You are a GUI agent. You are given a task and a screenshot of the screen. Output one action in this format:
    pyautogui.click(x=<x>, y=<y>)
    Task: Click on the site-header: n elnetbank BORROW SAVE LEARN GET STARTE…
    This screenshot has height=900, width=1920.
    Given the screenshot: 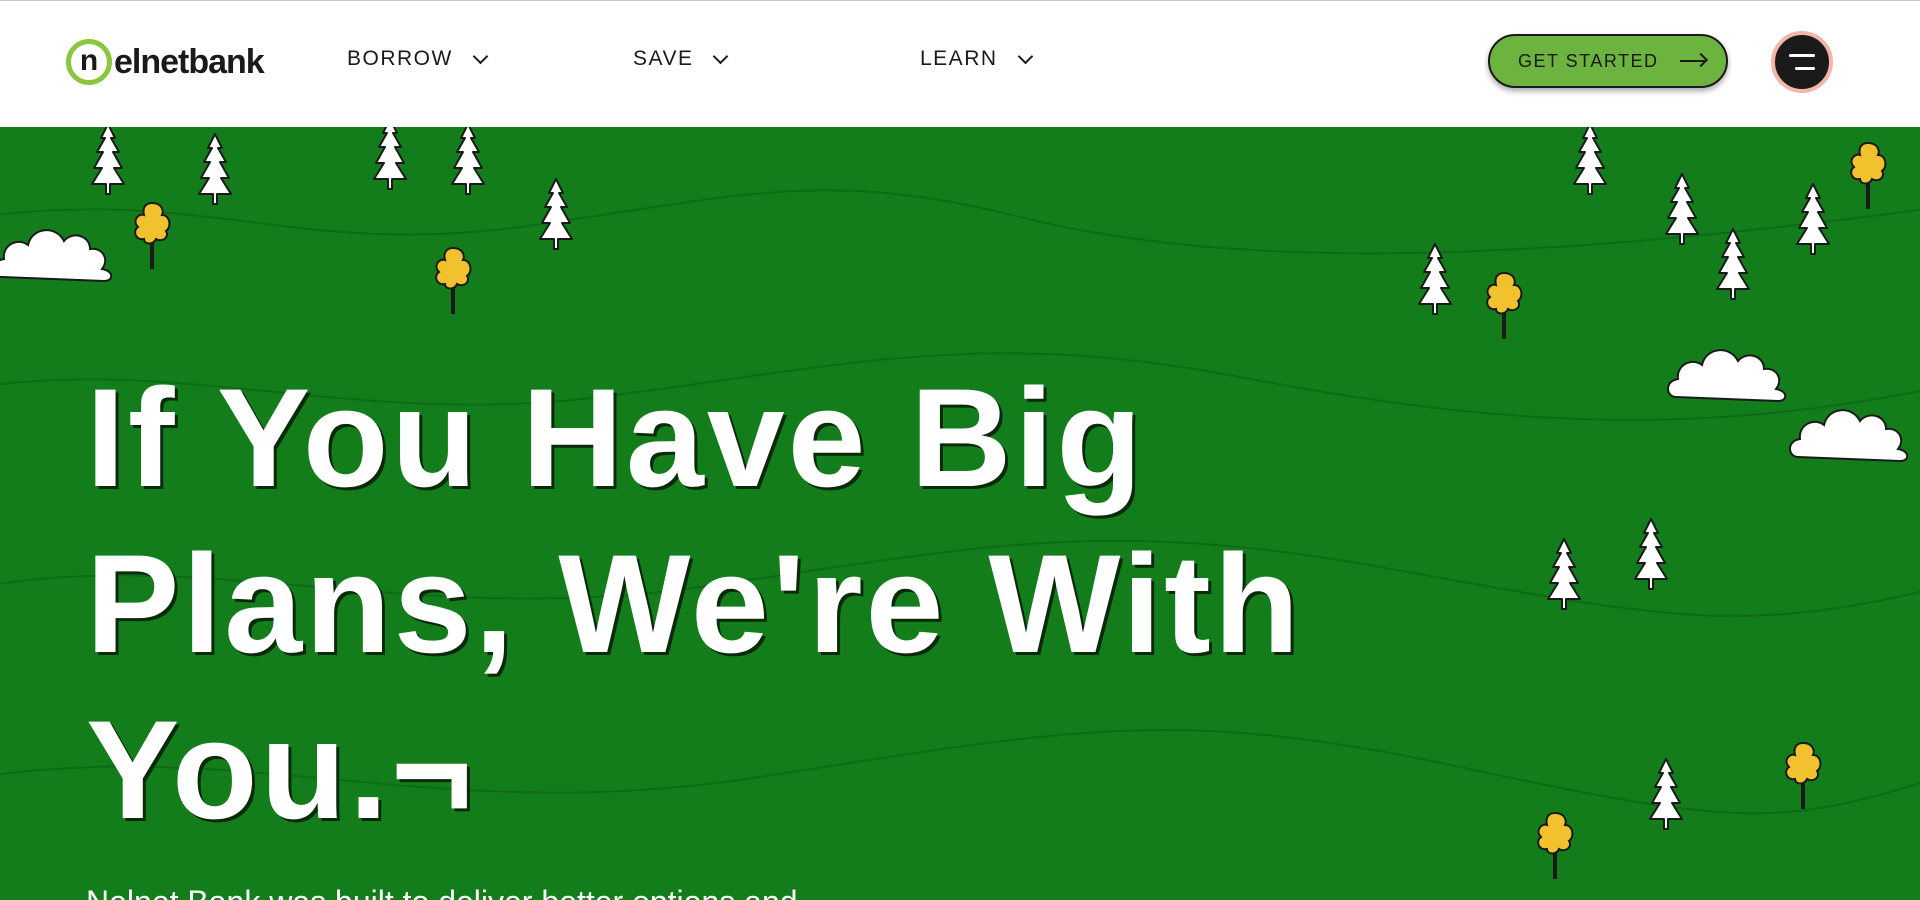 What is the action you would take?
    pyautogui.click(x=960, y=63)
    